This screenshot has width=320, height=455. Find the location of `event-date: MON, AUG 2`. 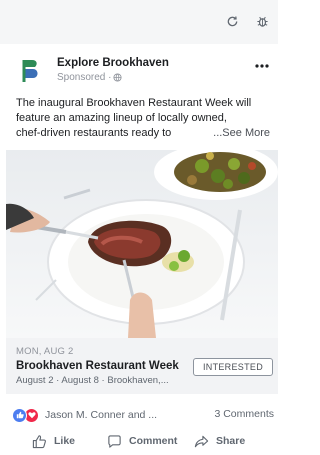

event-date: MON, AUG 2 is located at coordinates (45, 351).